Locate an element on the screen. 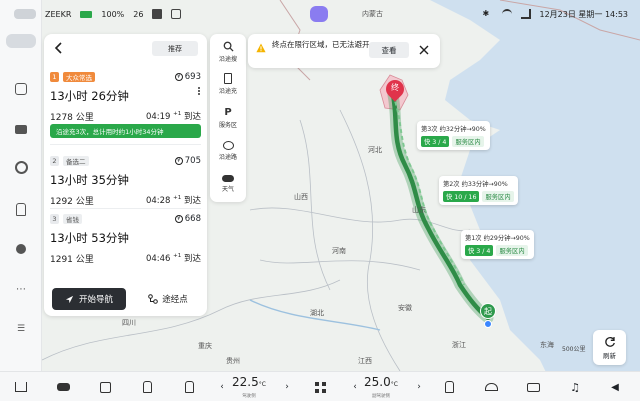  charge-callout-3: 第3次 约32分钟→90% 快 3 / 4 服务区内 is located at coordinates (453, 135).